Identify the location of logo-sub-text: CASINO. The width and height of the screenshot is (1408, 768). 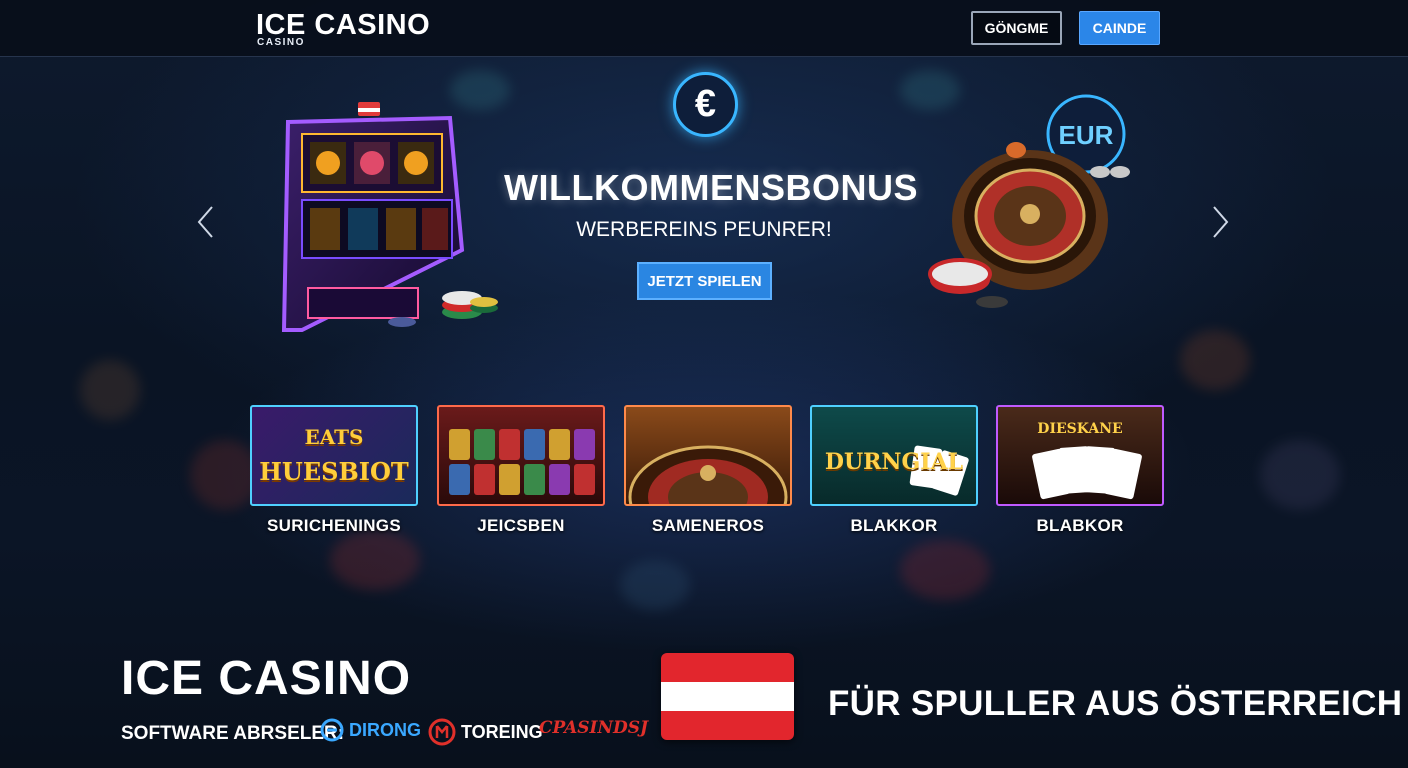
(281, 42).